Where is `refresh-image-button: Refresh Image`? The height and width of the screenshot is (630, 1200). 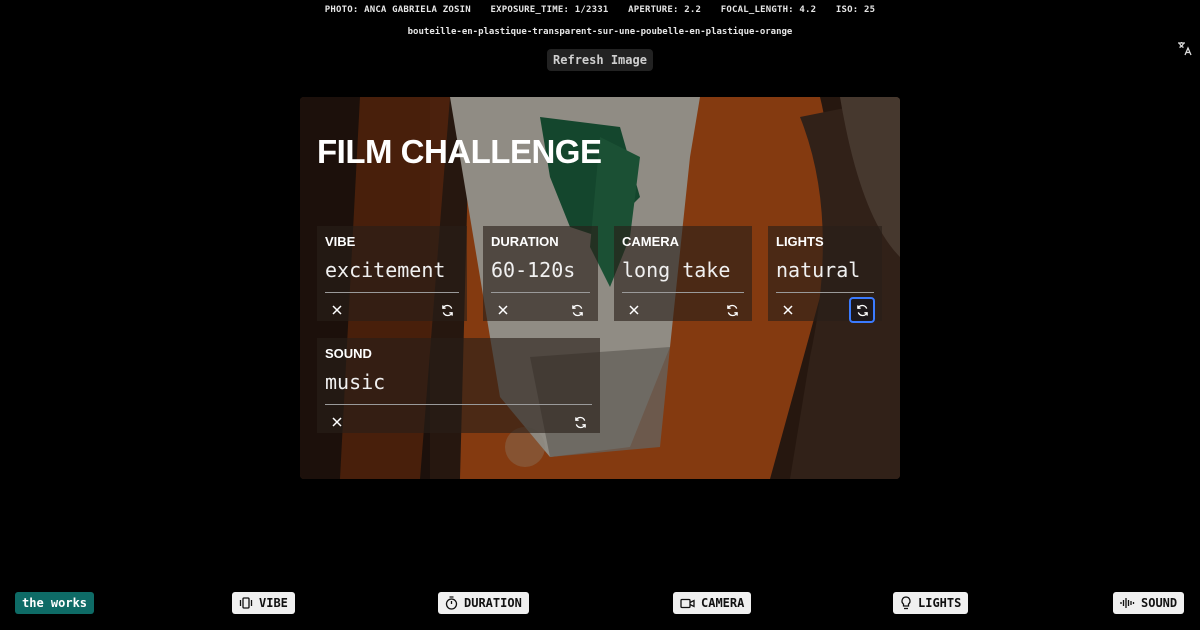 refresh-image-button: Refresh Image is located at coordinates (600, 60).